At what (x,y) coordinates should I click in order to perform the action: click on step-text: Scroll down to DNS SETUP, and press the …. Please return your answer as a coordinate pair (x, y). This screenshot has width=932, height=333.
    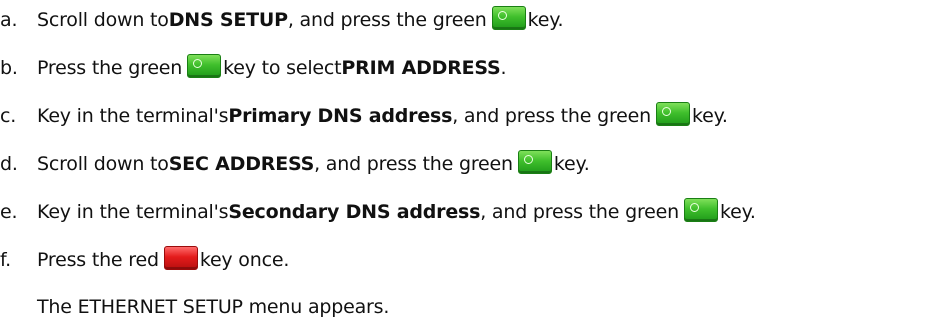
    Looking at the image, I should click on (300, 20).